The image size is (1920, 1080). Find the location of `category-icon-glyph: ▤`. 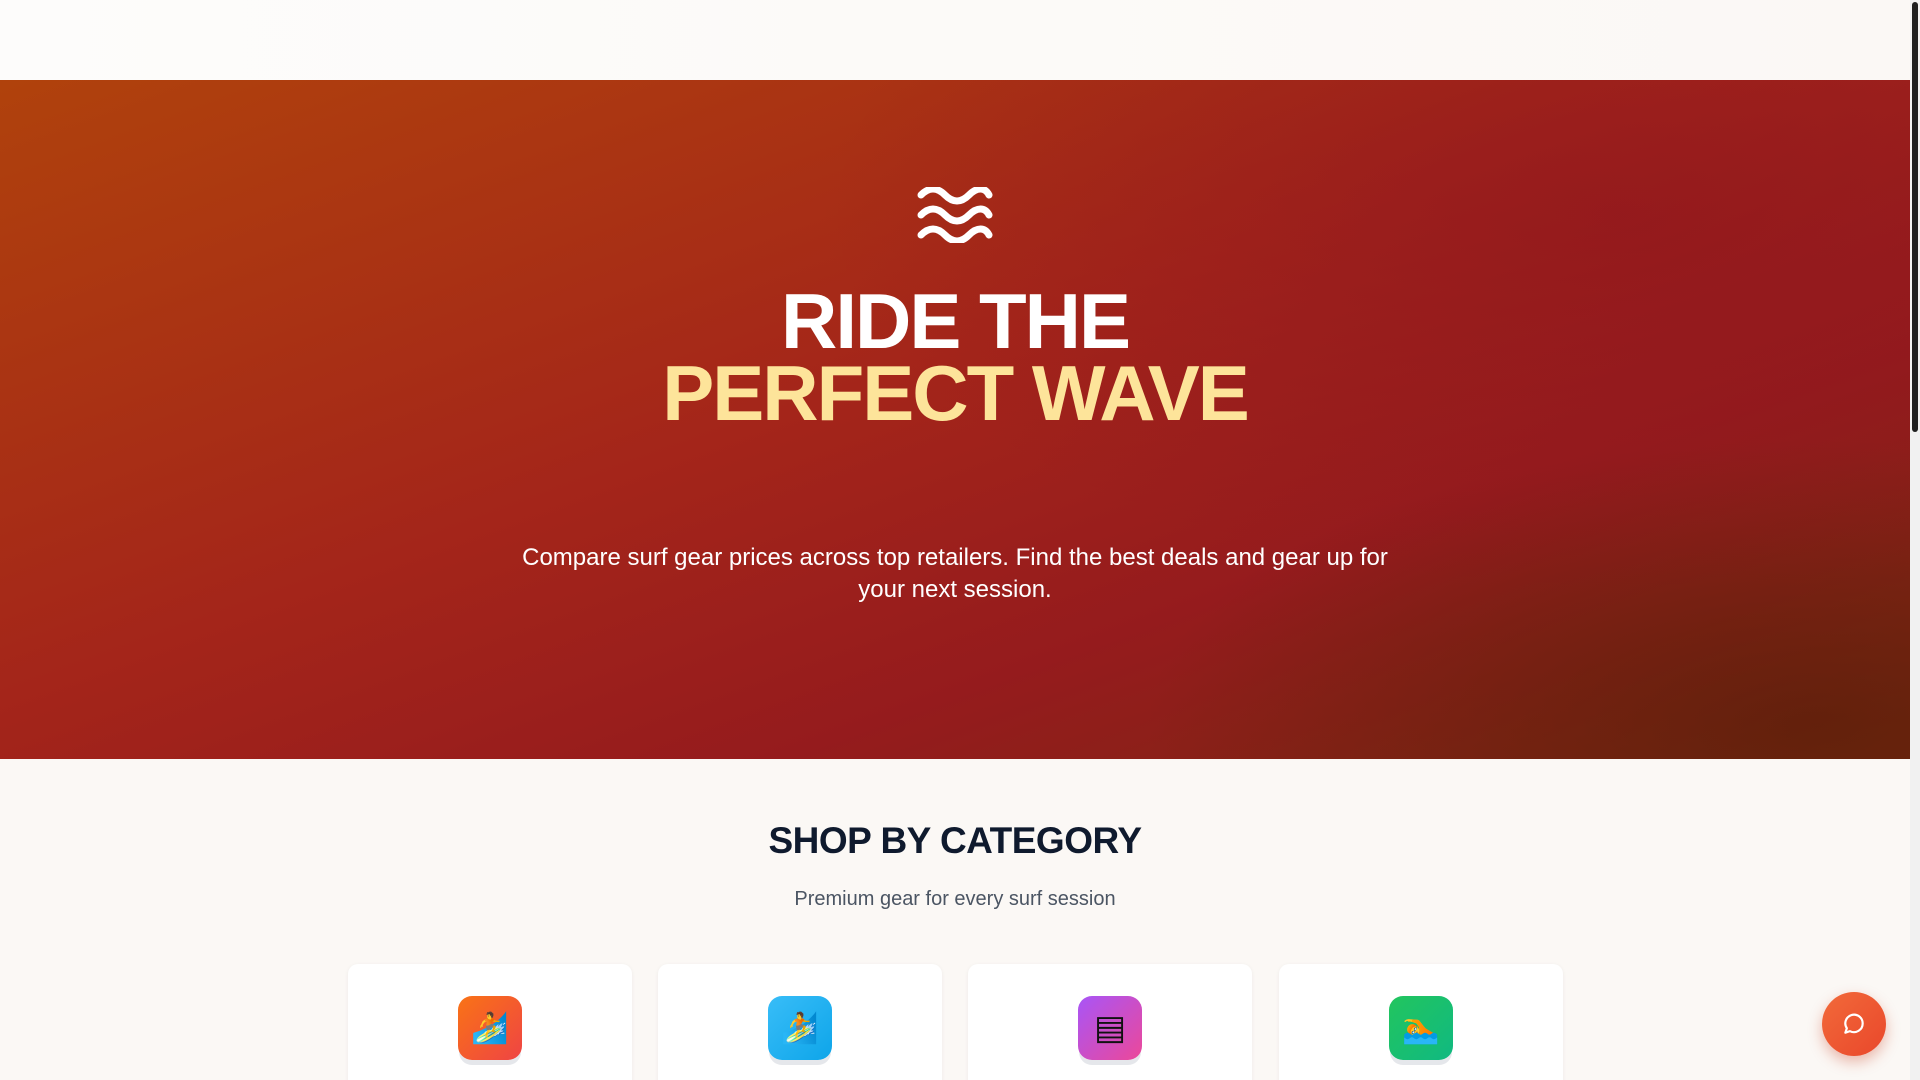

category-icon-glyph: ▤ is located at coordinates (1110, 1028).